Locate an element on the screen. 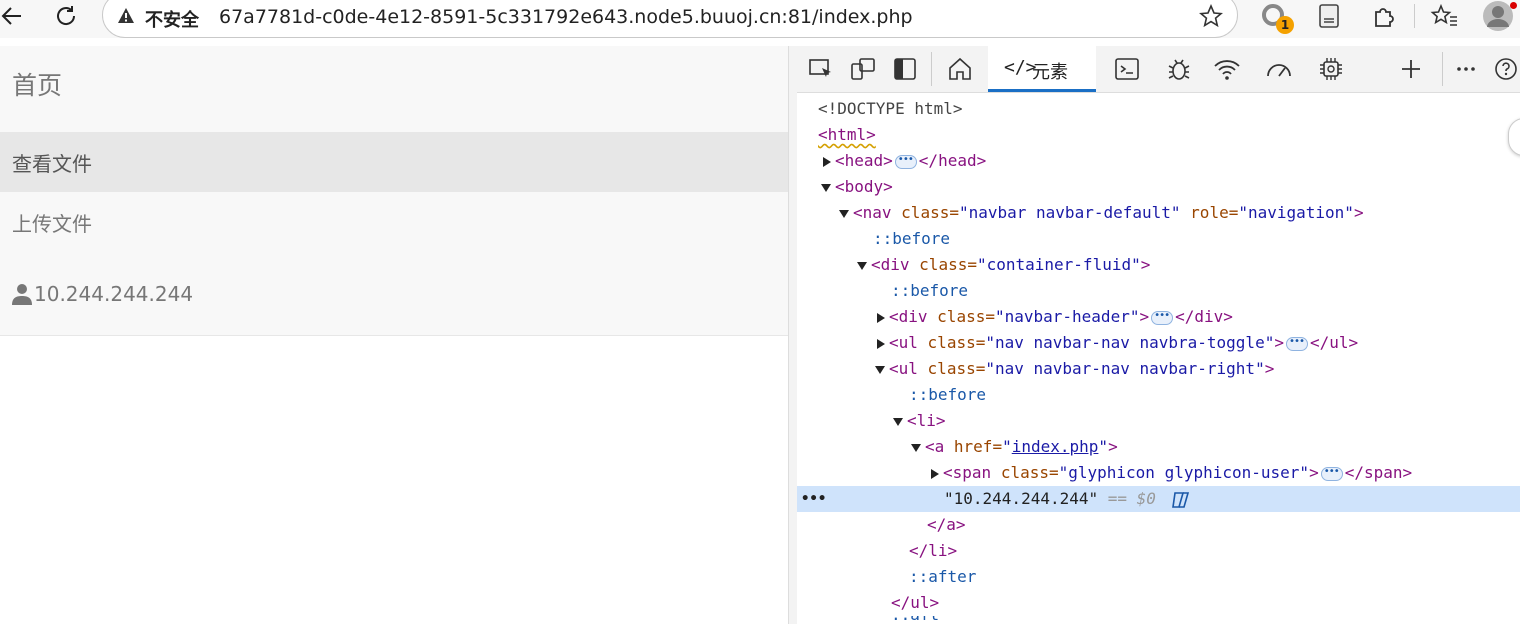  reload-icon is located at coordinates (66, 15).